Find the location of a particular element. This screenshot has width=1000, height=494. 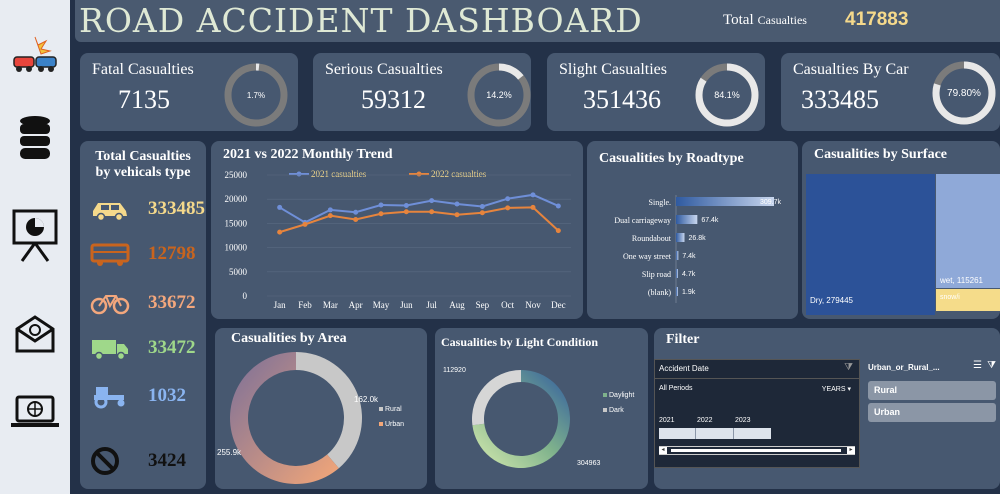

presentation-chart-icon is located at coordinates (35, 235).